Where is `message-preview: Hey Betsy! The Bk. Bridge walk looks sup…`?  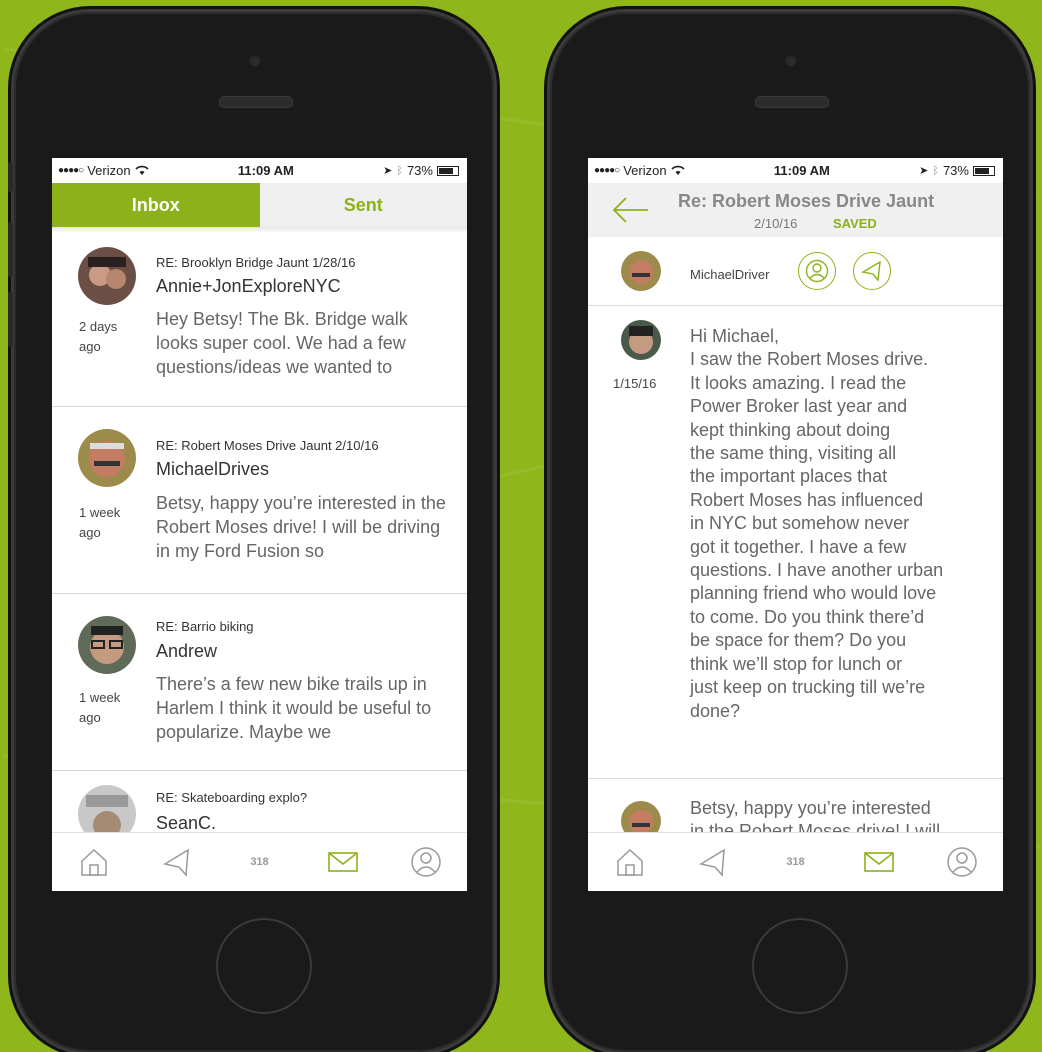 message-preview: Hey Betsy! The Bk. Bridge walk looks sup… is located at coordinates (282, 343).